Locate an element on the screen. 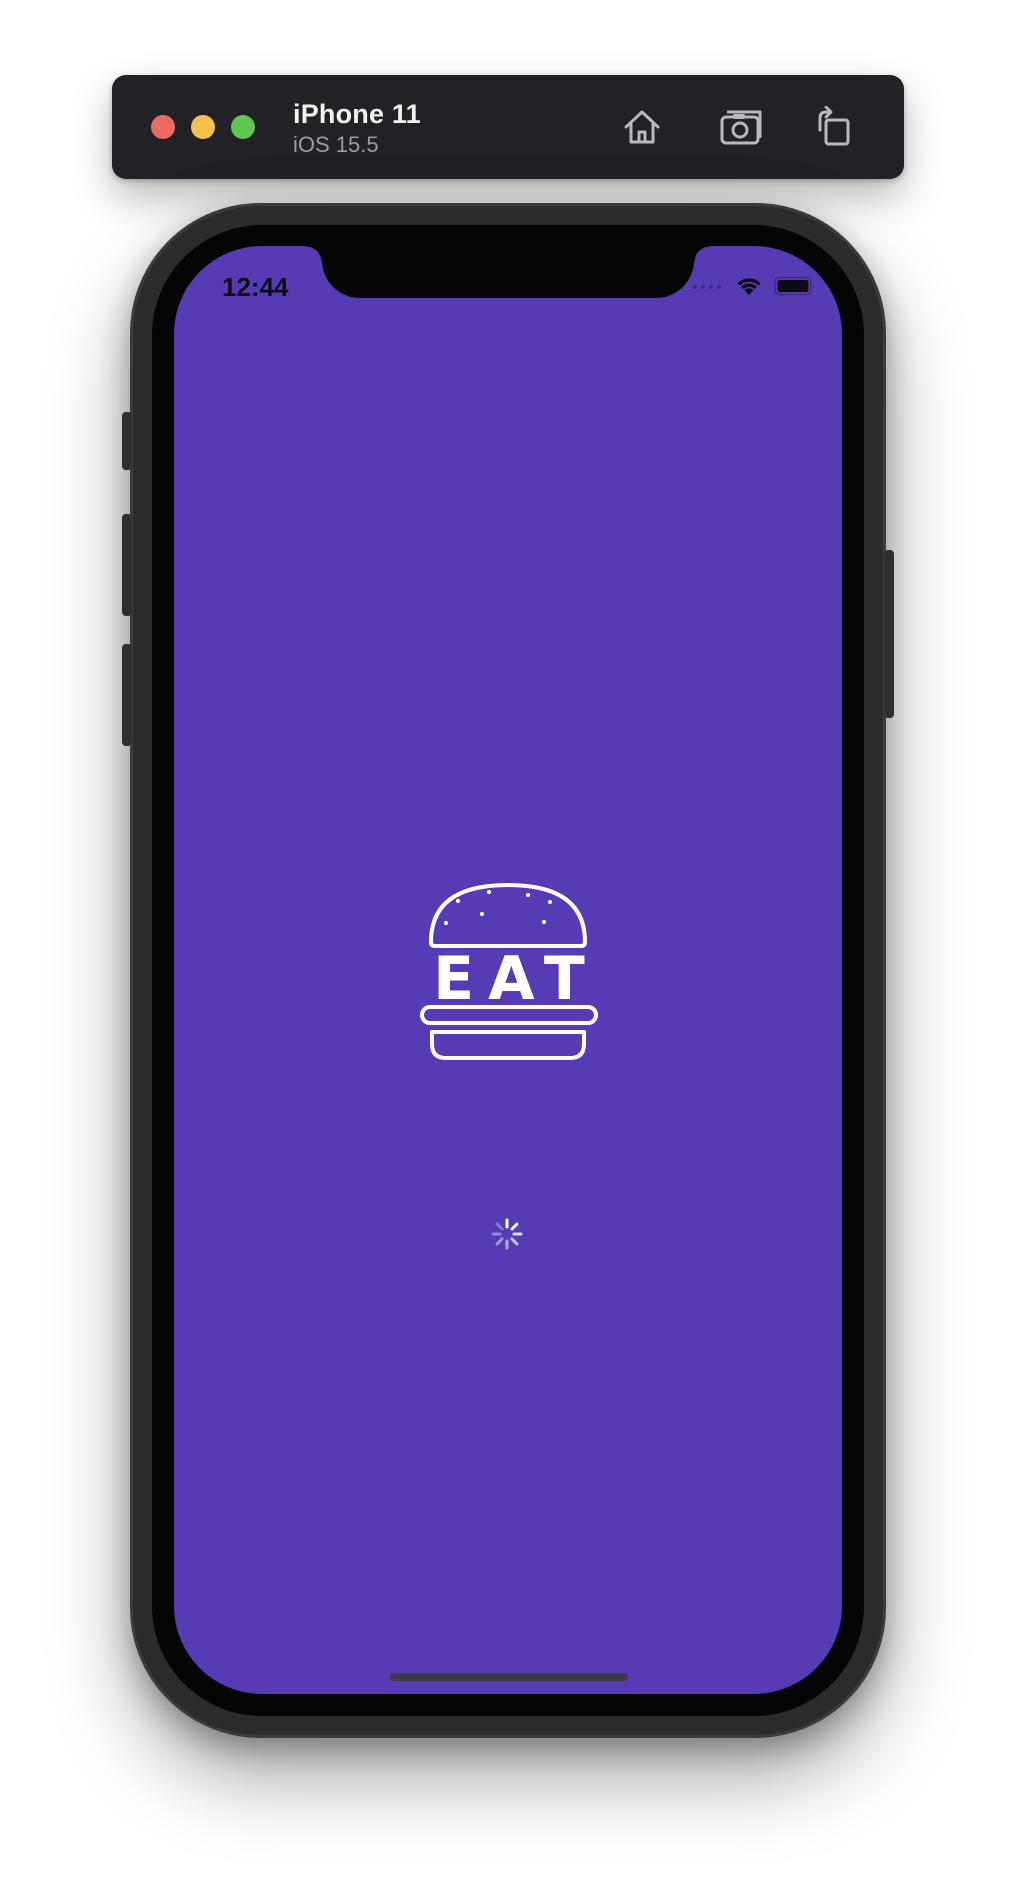 This screenshot has height=1888, width=1016. volume-up-button is located at coordinates (127, 565).